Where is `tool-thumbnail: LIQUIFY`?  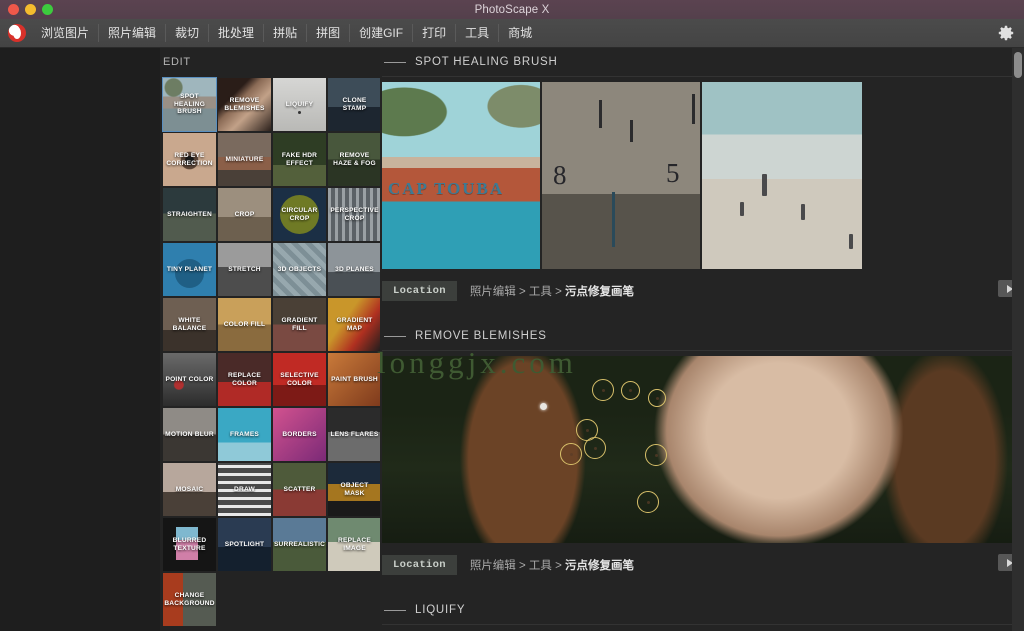
tool-thumbnail: LIQUIFY is located at coordinates (299, 104).